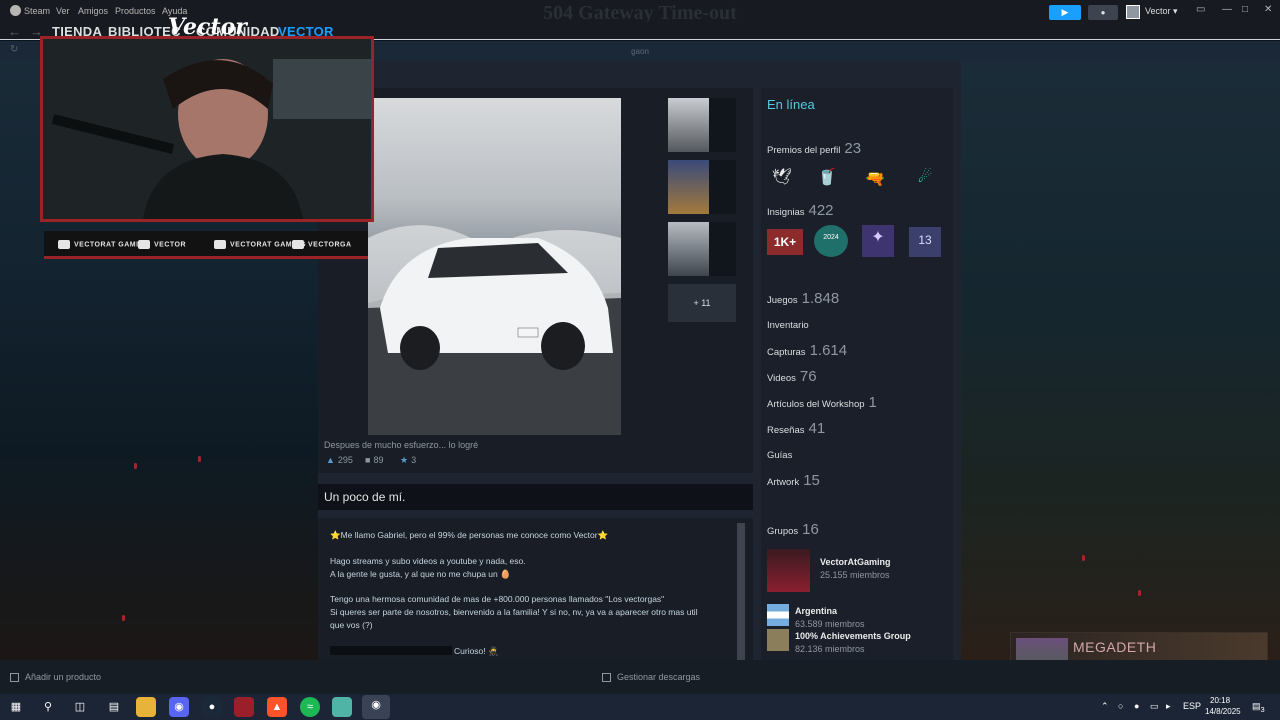 The width and height of the screenshot is (1280, 720). What do you see at coordinates (1120, 706) in the screenshot?
I see `tray-app-icon: ○` at bounding box center [1120, 706].